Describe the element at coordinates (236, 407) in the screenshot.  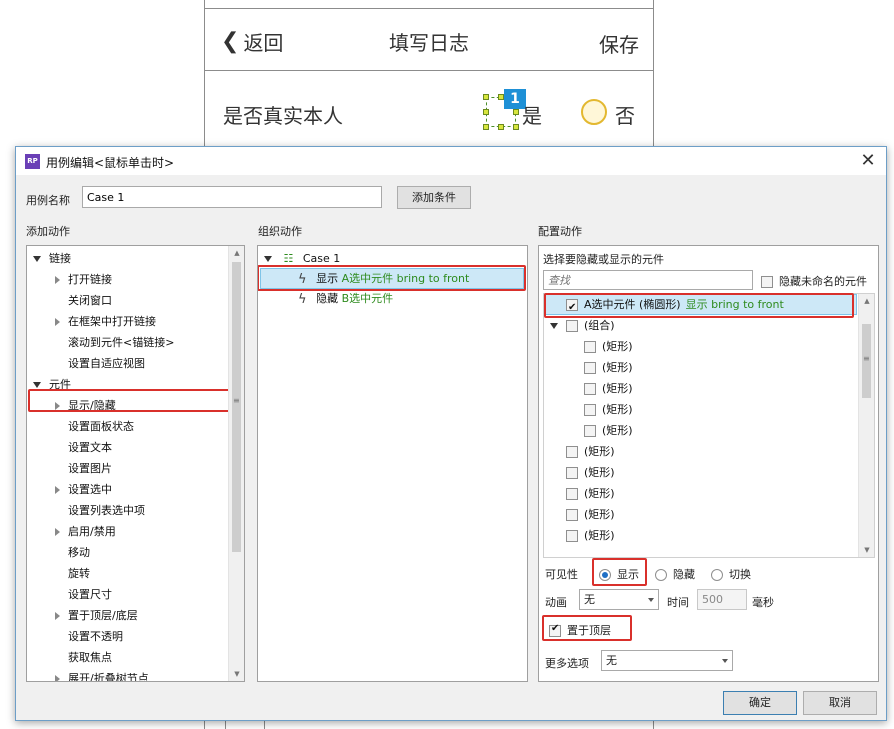
I see `scrollbar-thumb` at that location.